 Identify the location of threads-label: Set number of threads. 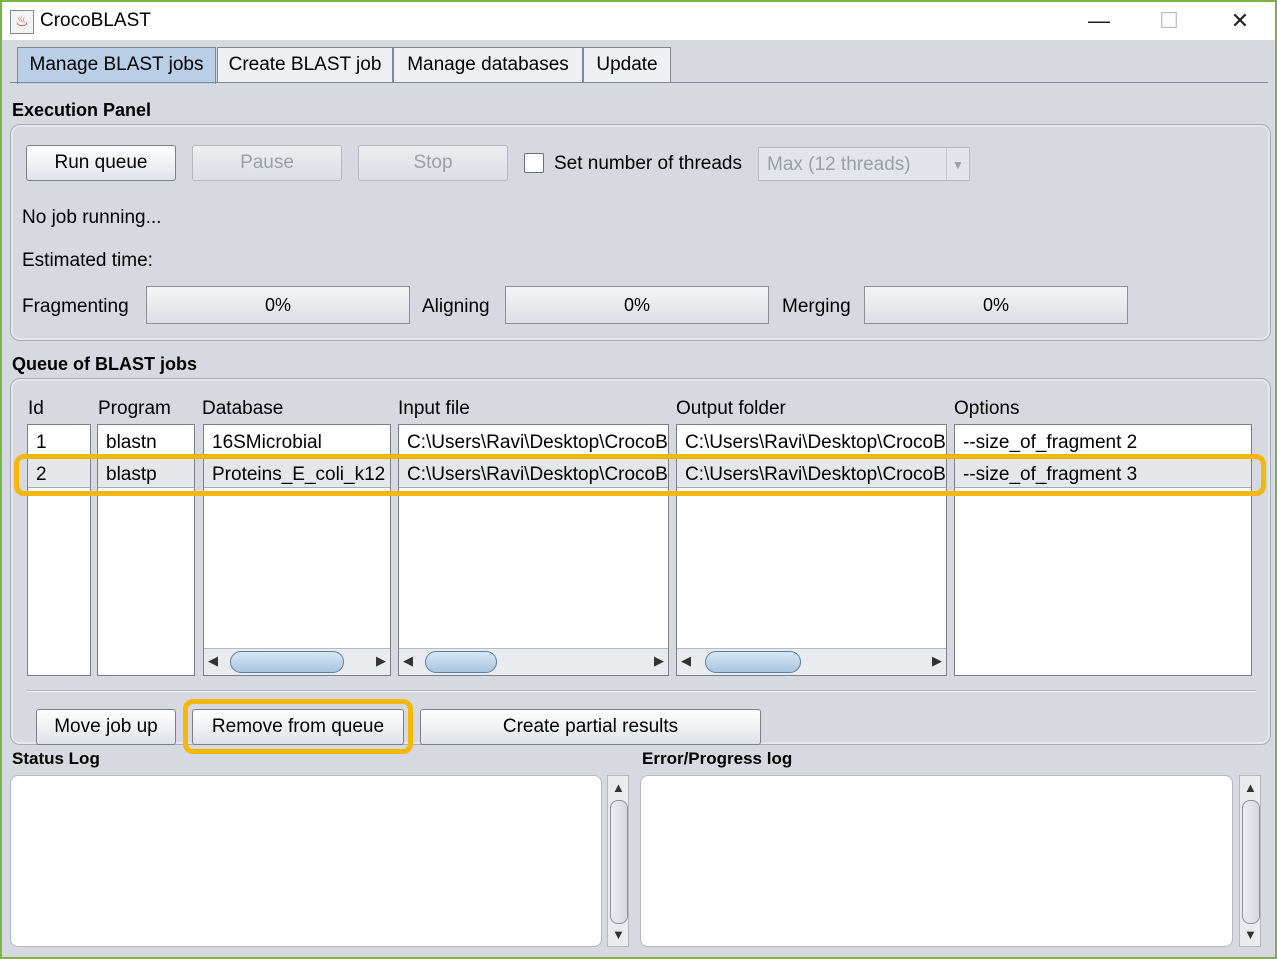
(648, 163).